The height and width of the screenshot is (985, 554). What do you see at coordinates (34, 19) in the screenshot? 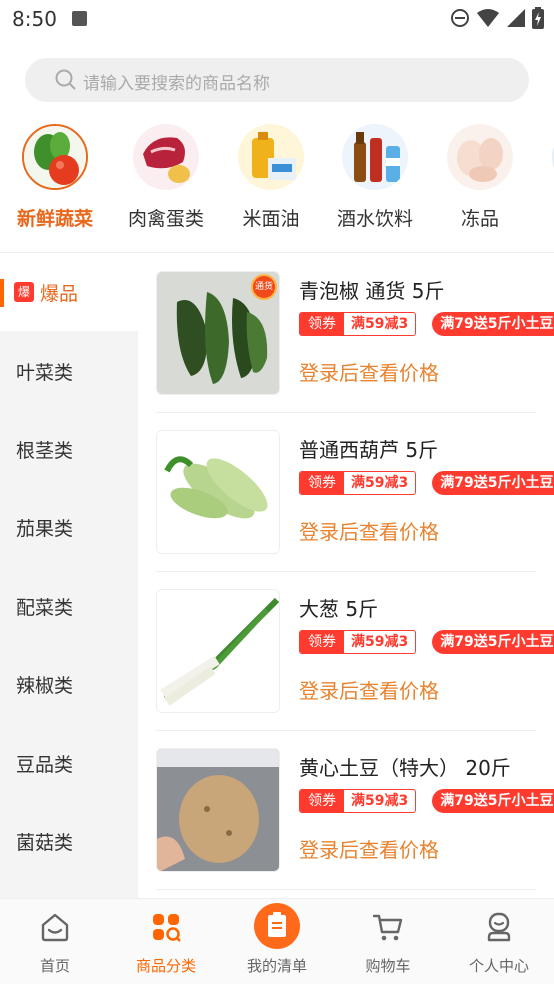
I see `status-time: 8:50` at bounding box center [34, 19].